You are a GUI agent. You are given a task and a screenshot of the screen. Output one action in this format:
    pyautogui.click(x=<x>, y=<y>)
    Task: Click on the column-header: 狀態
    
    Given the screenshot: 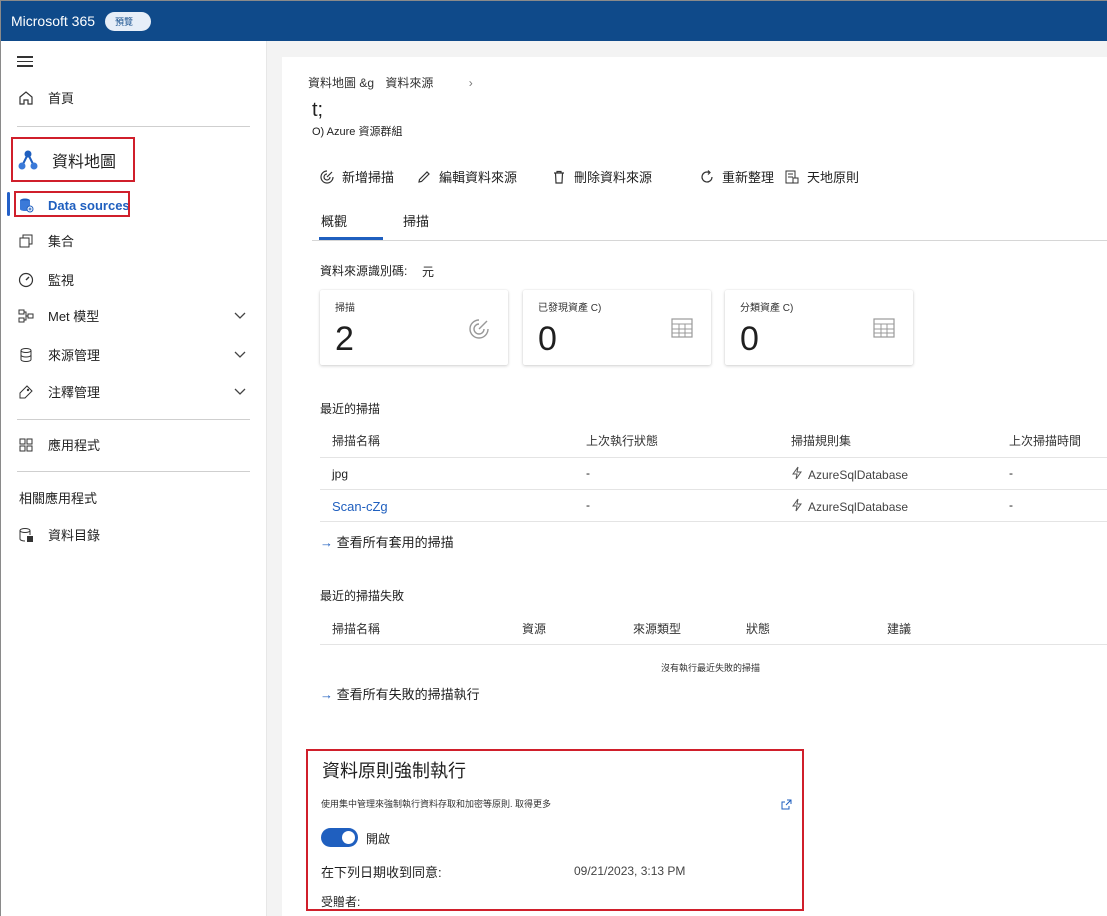 What is the action you would take?
    pyautogui.click(x=758, y=628)
    